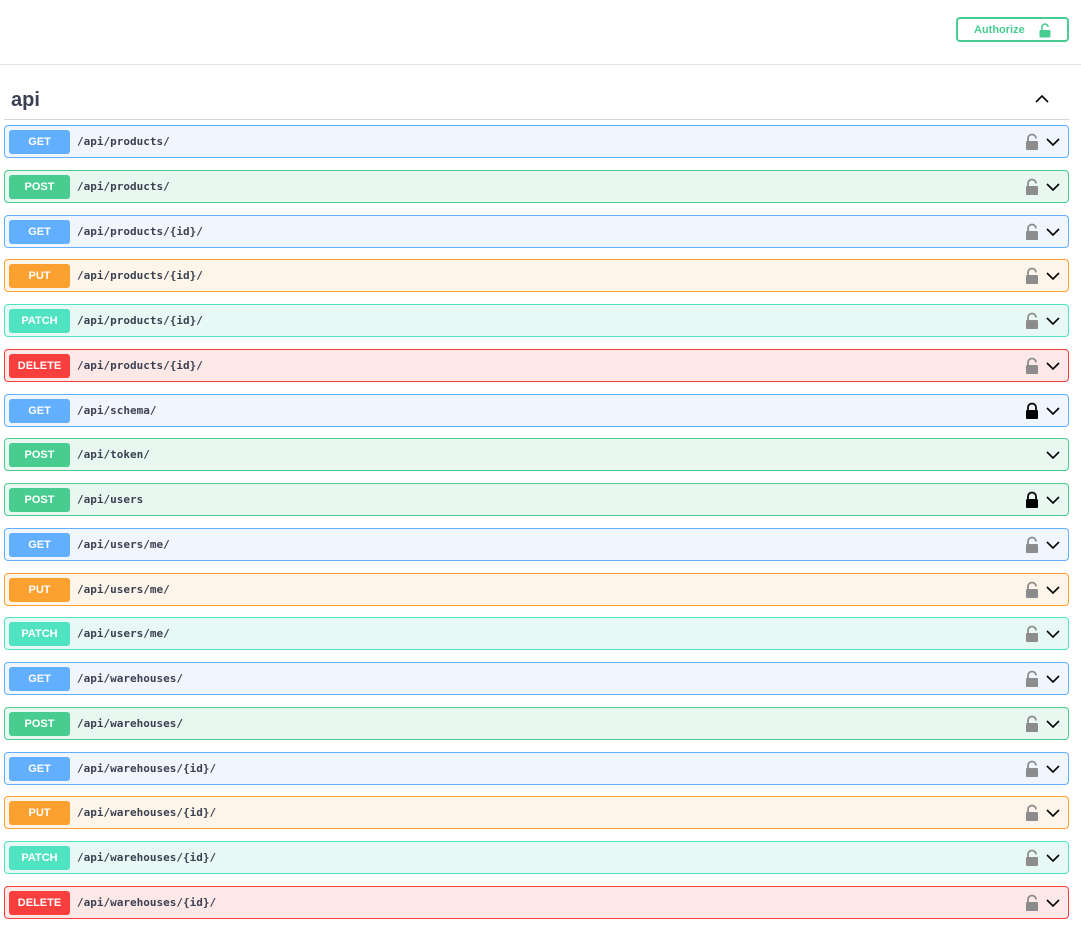 This screenshot has height=925, width=1081. Describe the element at coordinates (25, 100) in the screenshot. I see `tag-title: api` at that location.